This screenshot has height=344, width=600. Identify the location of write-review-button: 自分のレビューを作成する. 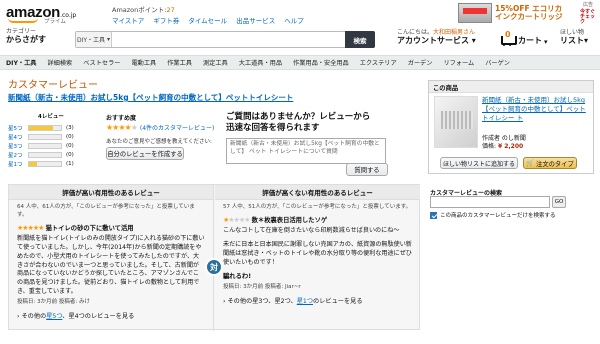
(145, 153).